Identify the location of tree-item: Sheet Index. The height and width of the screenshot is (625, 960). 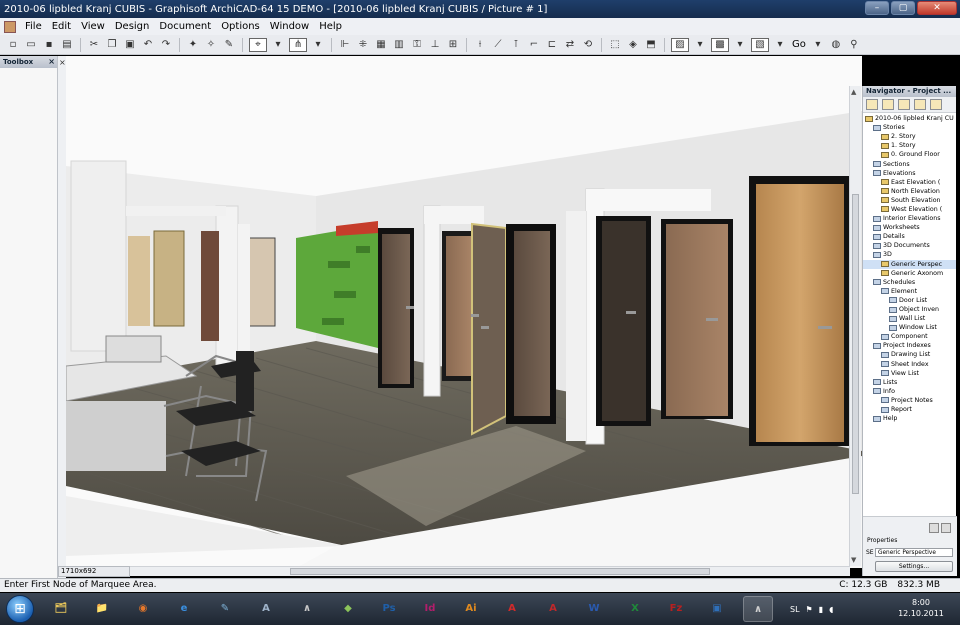
(909, 364).